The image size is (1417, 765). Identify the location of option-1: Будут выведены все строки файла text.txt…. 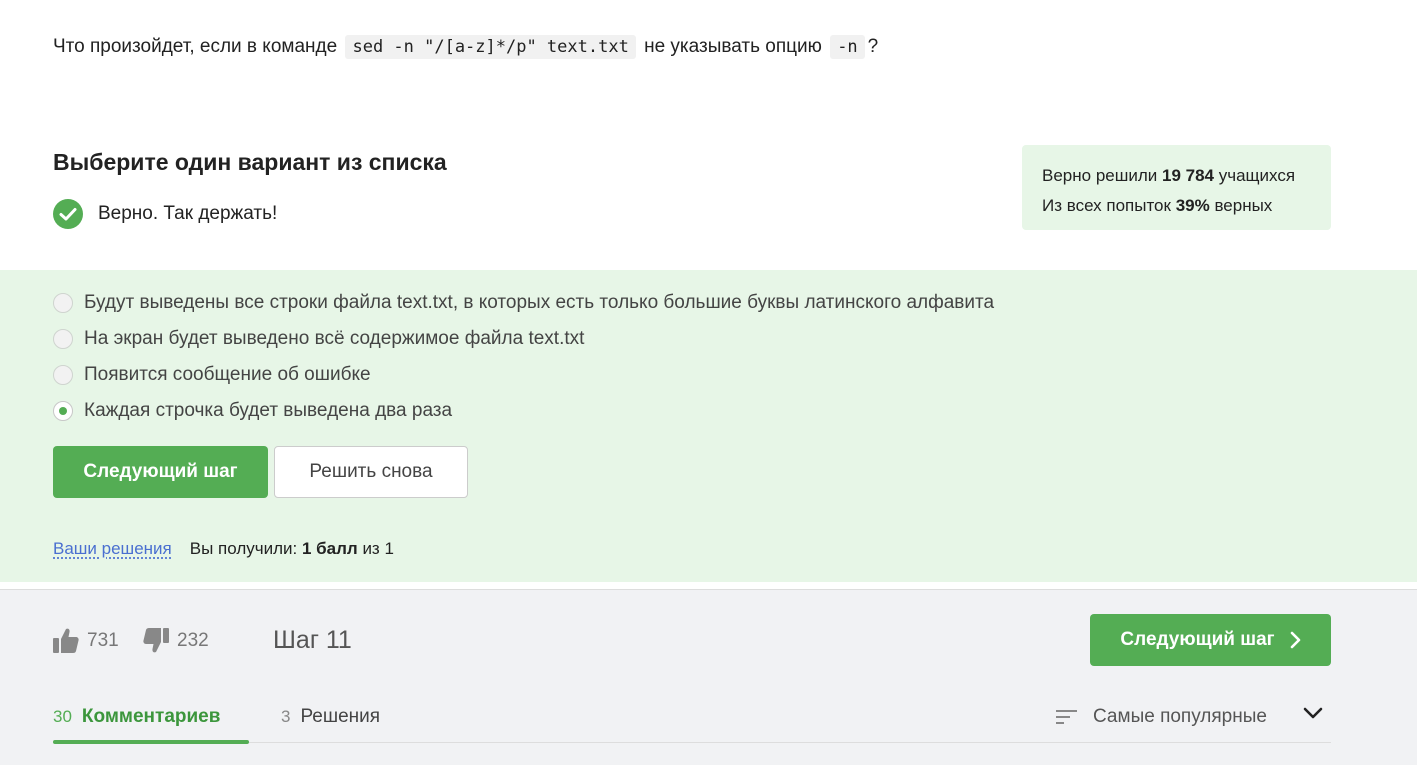
(523, 303).